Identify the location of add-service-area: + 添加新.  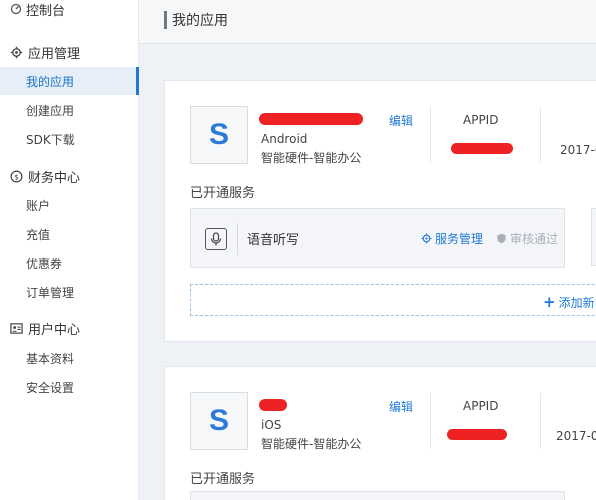
(393, 300).